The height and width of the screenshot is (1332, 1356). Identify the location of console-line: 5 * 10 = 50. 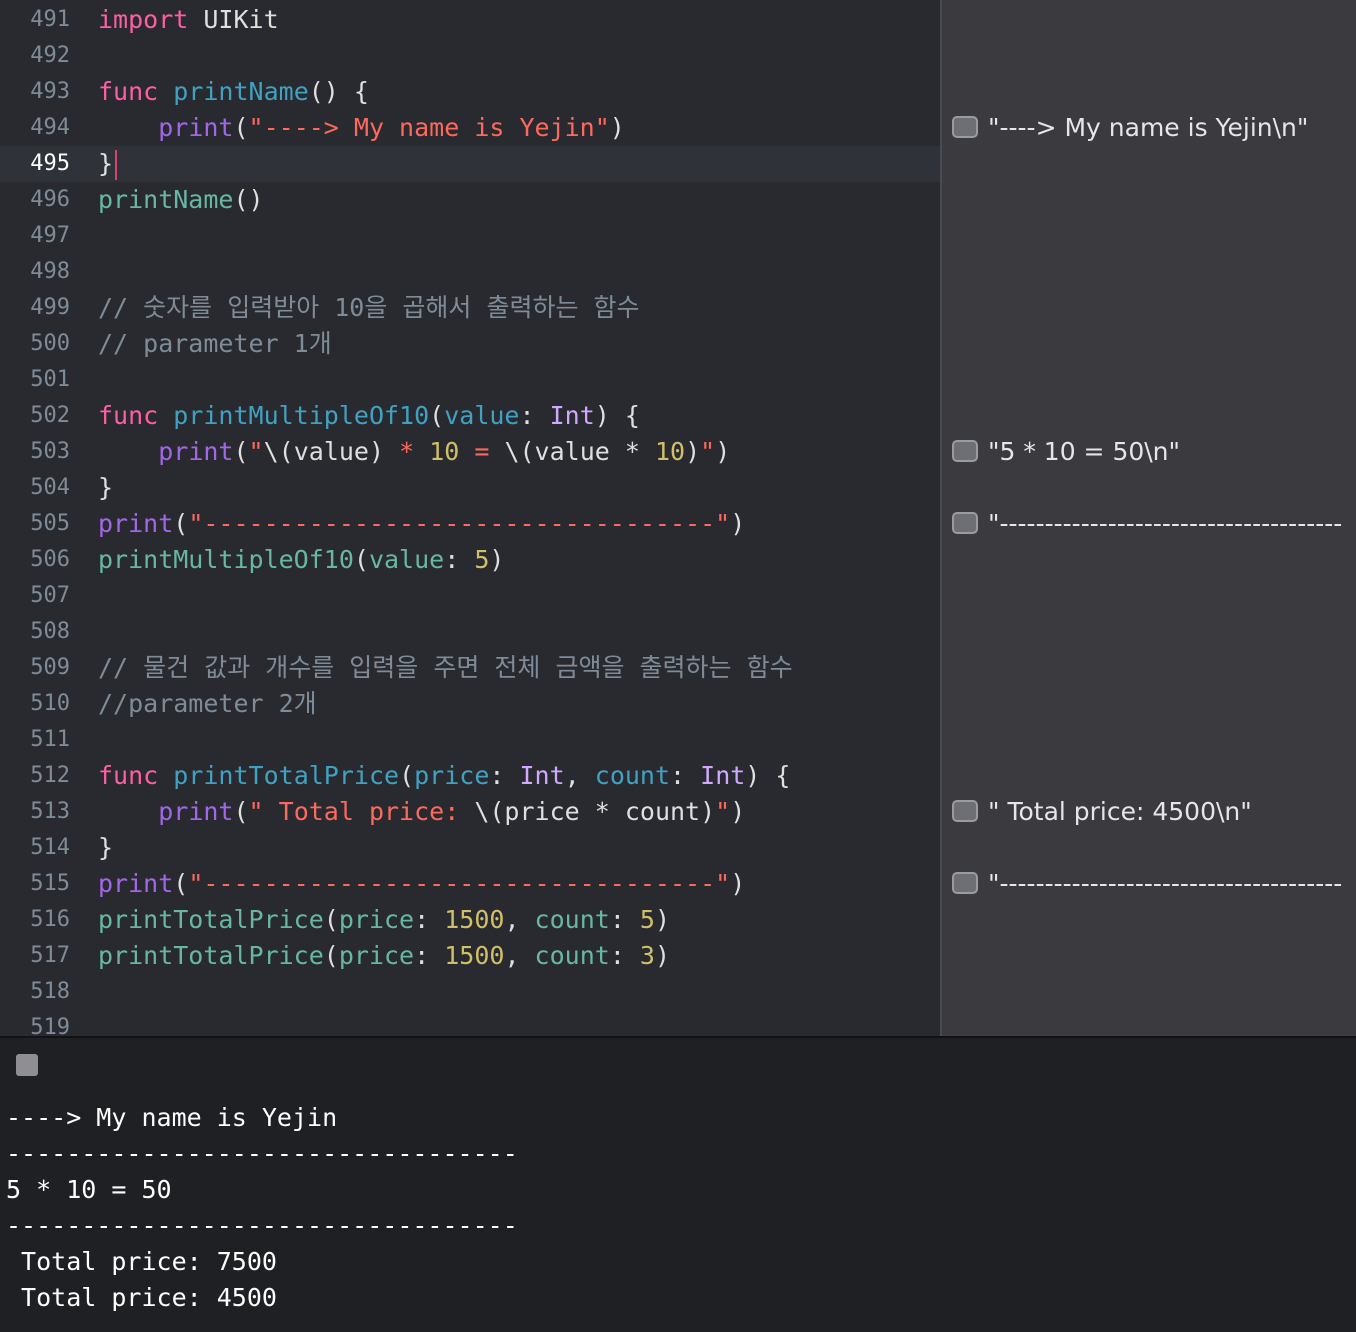
(89, 1189).